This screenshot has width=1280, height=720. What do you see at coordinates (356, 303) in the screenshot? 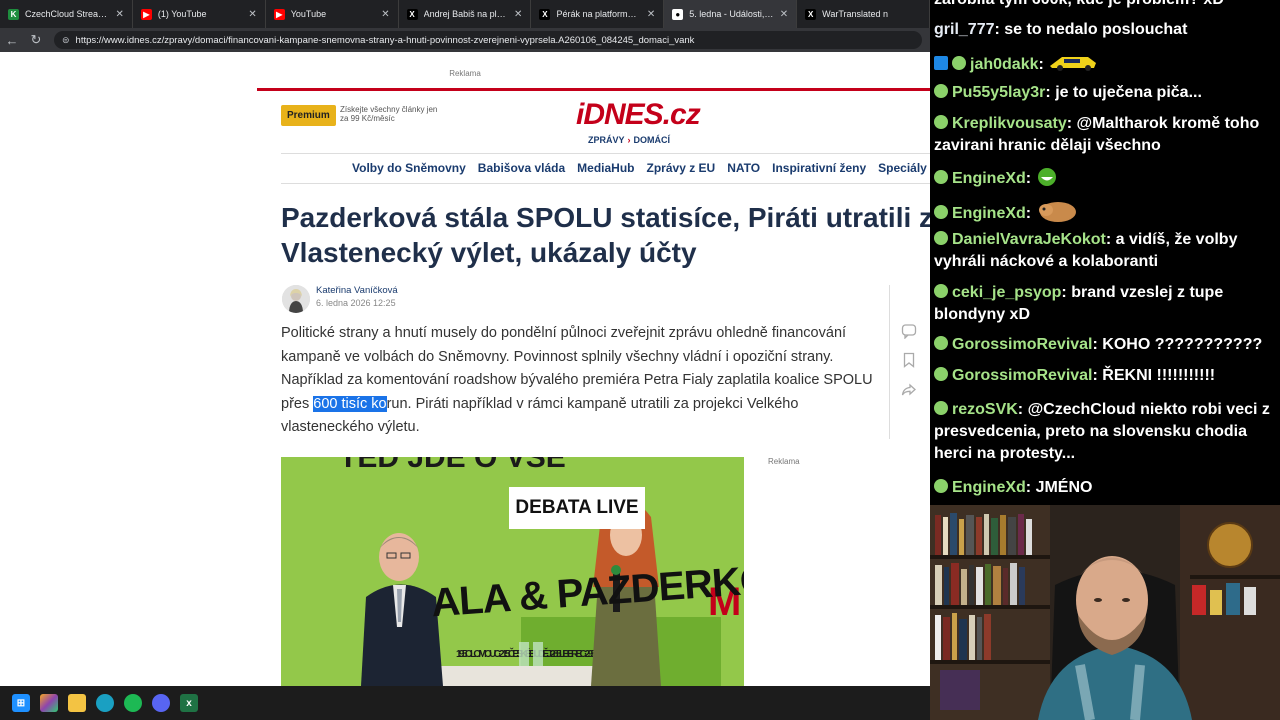
I see `publish-date: 6. ledna 2026 12:25` at bounding box center [356, 303].